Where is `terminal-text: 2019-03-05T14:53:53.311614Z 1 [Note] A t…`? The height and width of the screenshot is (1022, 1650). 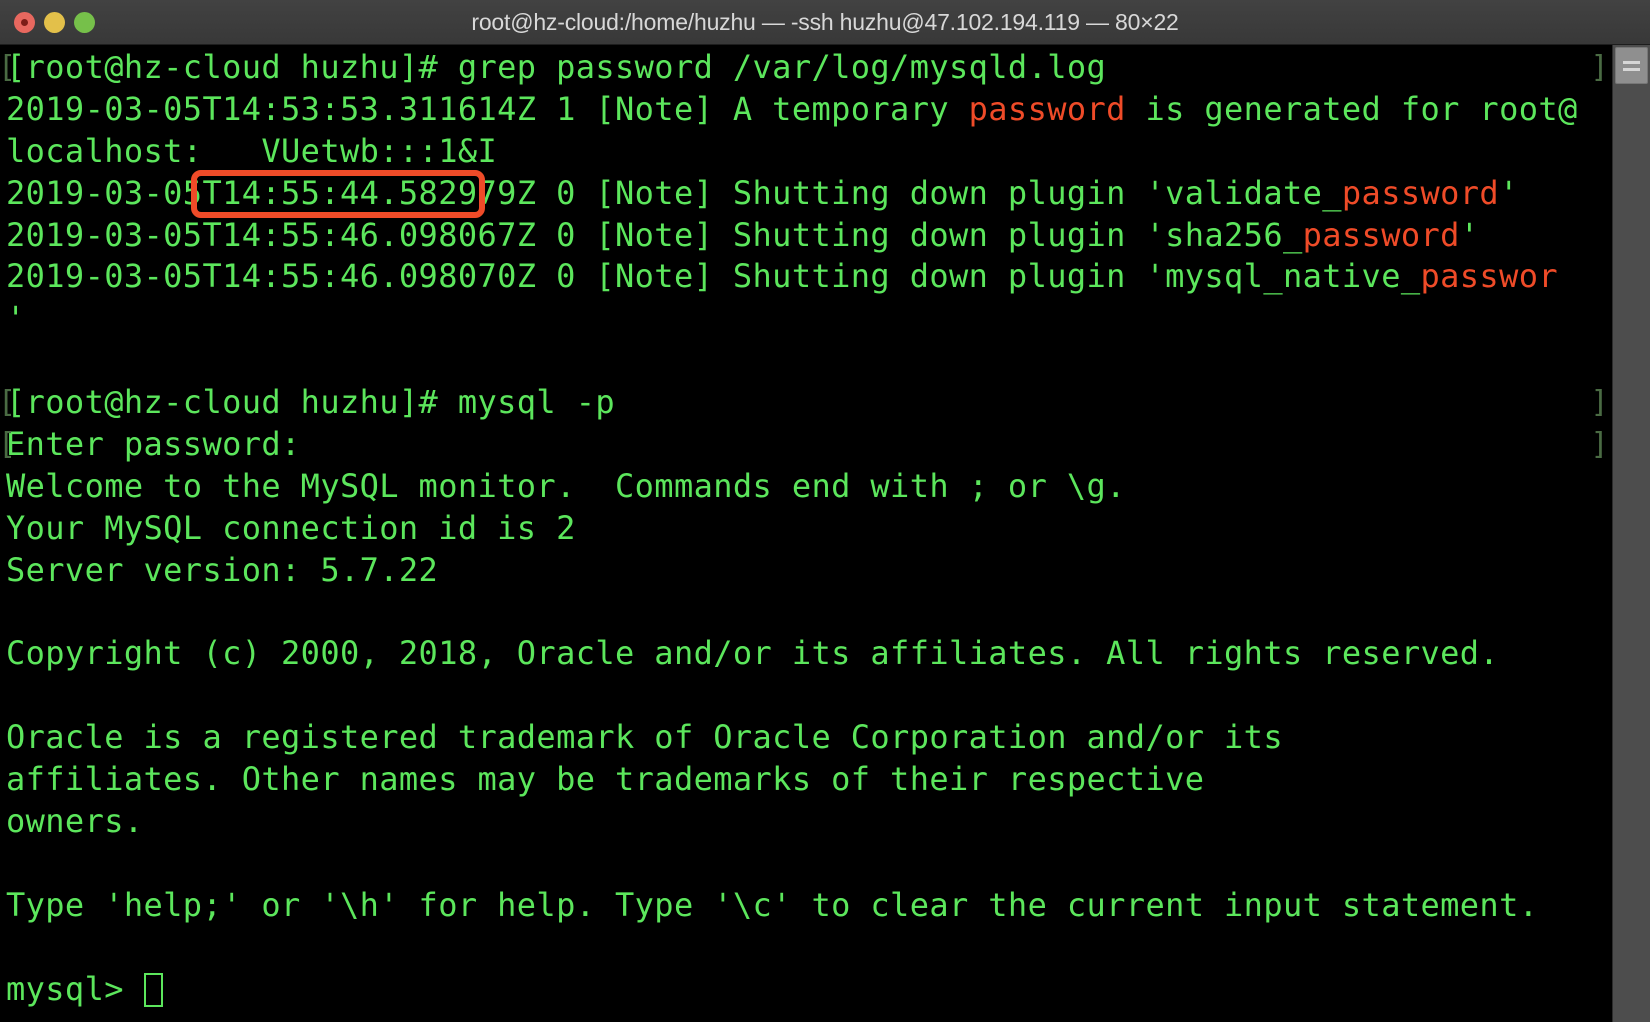
terminal-text: 2019-03-05T14:53:53.311614Z 1 [Note] A t… is located at coordinates (487, 108).